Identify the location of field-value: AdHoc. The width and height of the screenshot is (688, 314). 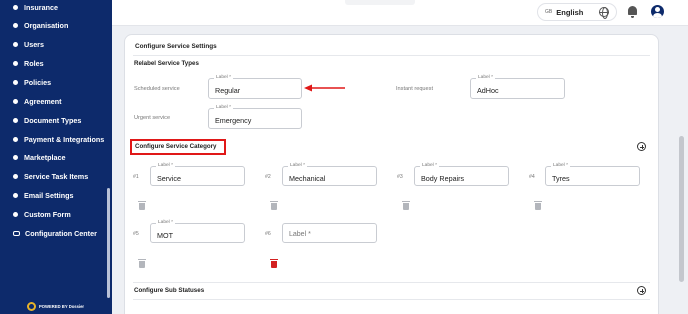
(488, 90).